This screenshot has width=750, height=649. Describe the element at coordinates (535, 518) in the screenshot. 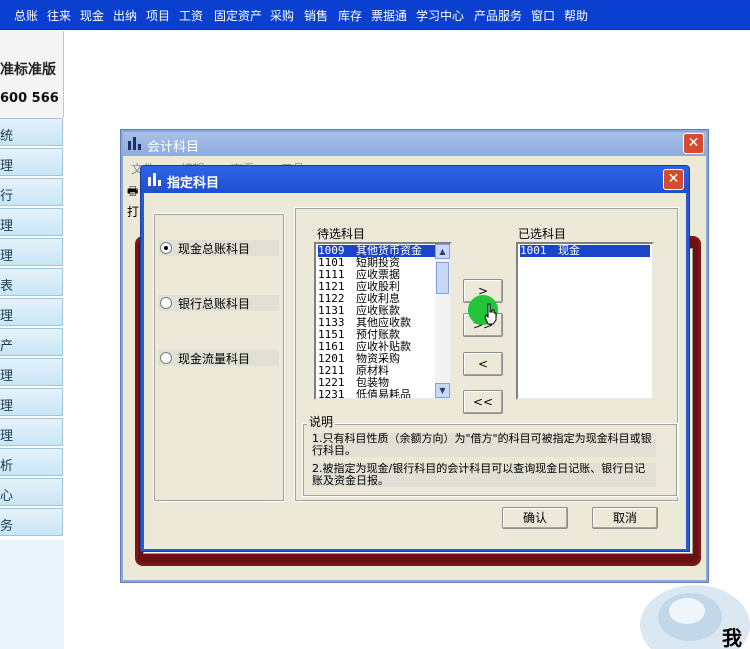

I see `confirm-button: 确认` at that location.